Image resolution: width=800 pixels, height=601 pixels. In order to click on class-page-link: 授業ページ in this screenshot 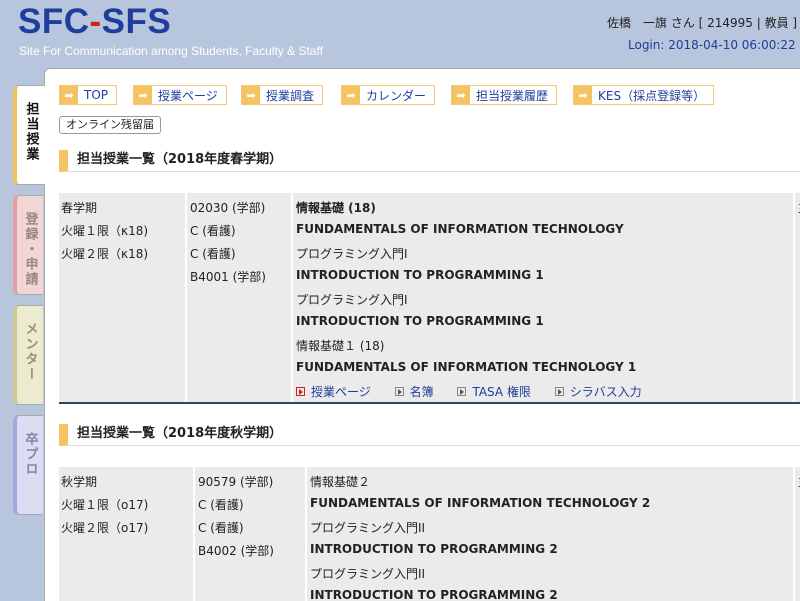, I will do `click(333, 392)`.